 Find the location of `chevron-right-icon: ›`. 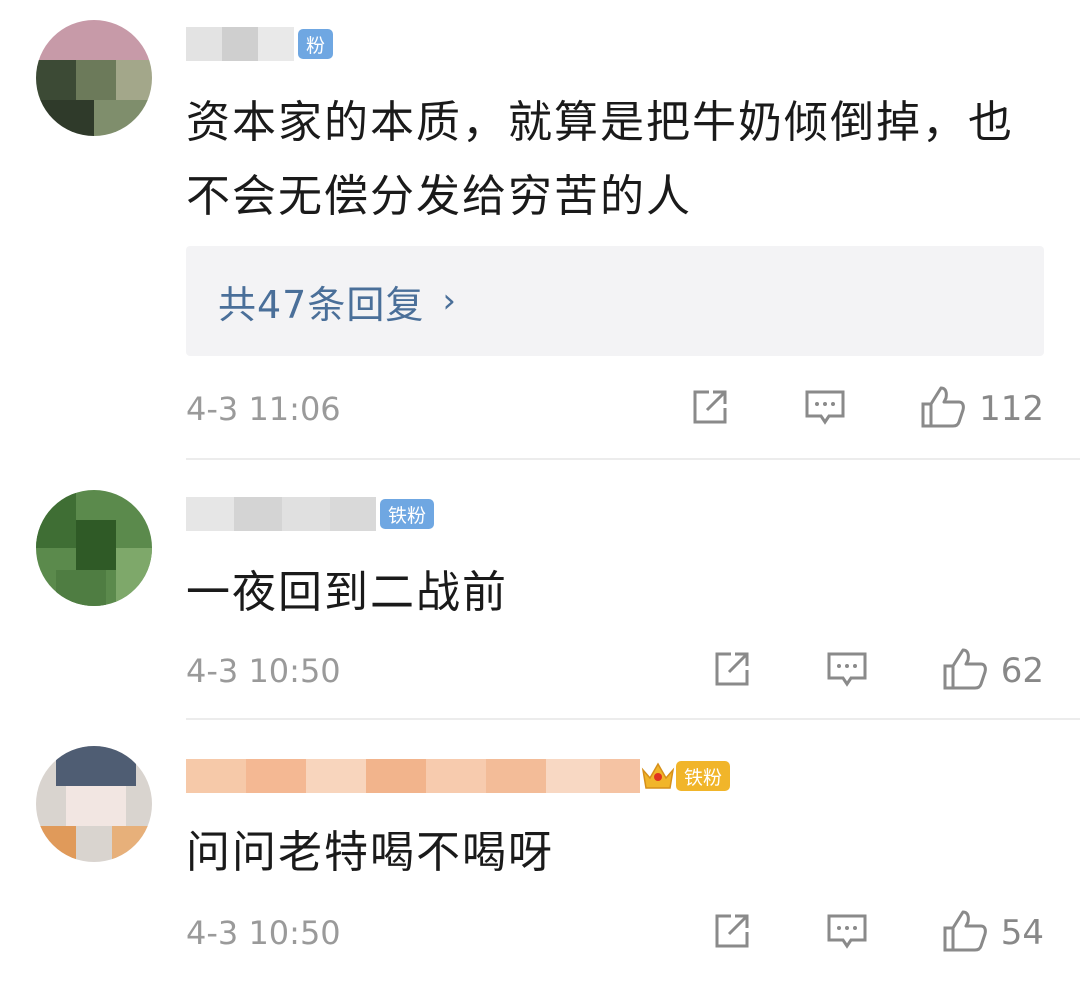

chevron-right-icon: › is located at coordinates (449, 301).